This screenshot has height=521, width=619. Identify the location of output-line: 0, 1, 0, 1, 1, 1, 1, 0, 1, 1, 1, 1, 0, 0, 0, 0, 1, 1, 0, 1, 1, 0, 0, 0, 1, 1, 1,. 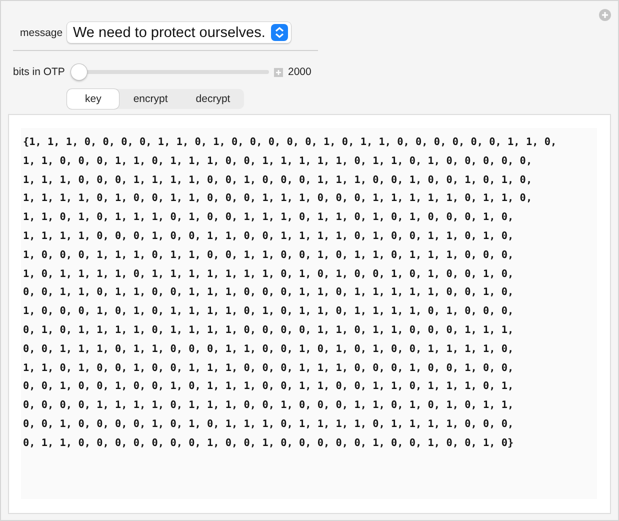
(269, 331).